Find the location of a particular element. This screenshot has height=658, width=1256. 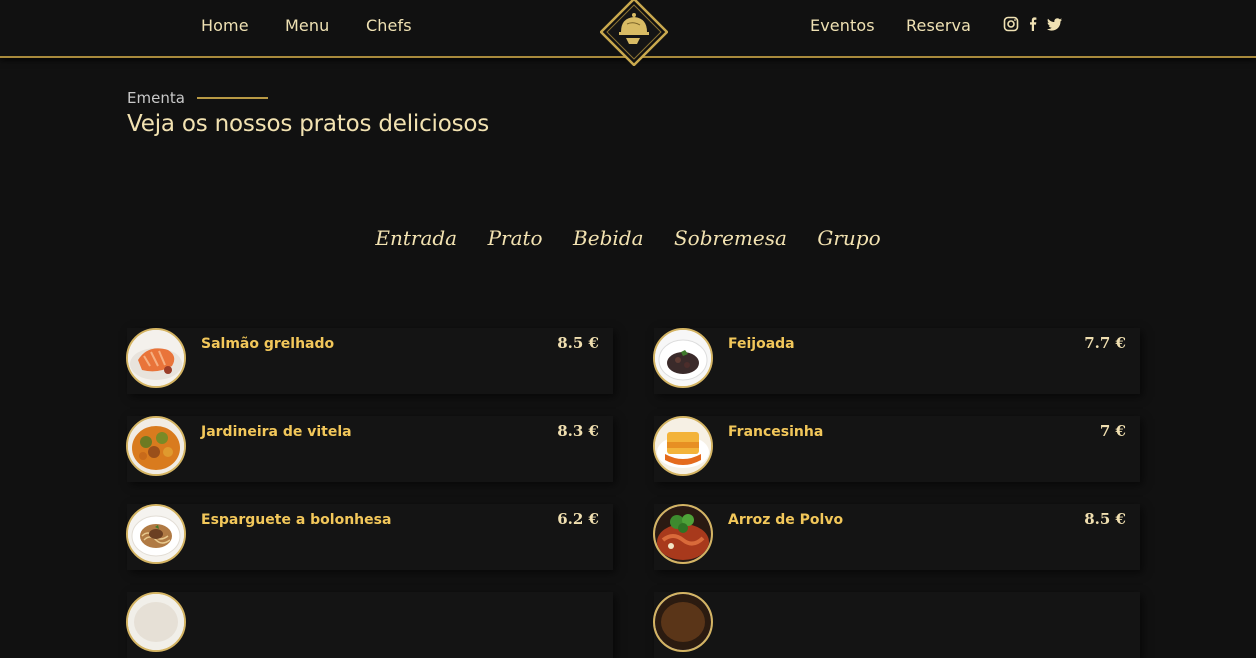

dish-price: 7.7 € is located at coordinates (1105, 343).